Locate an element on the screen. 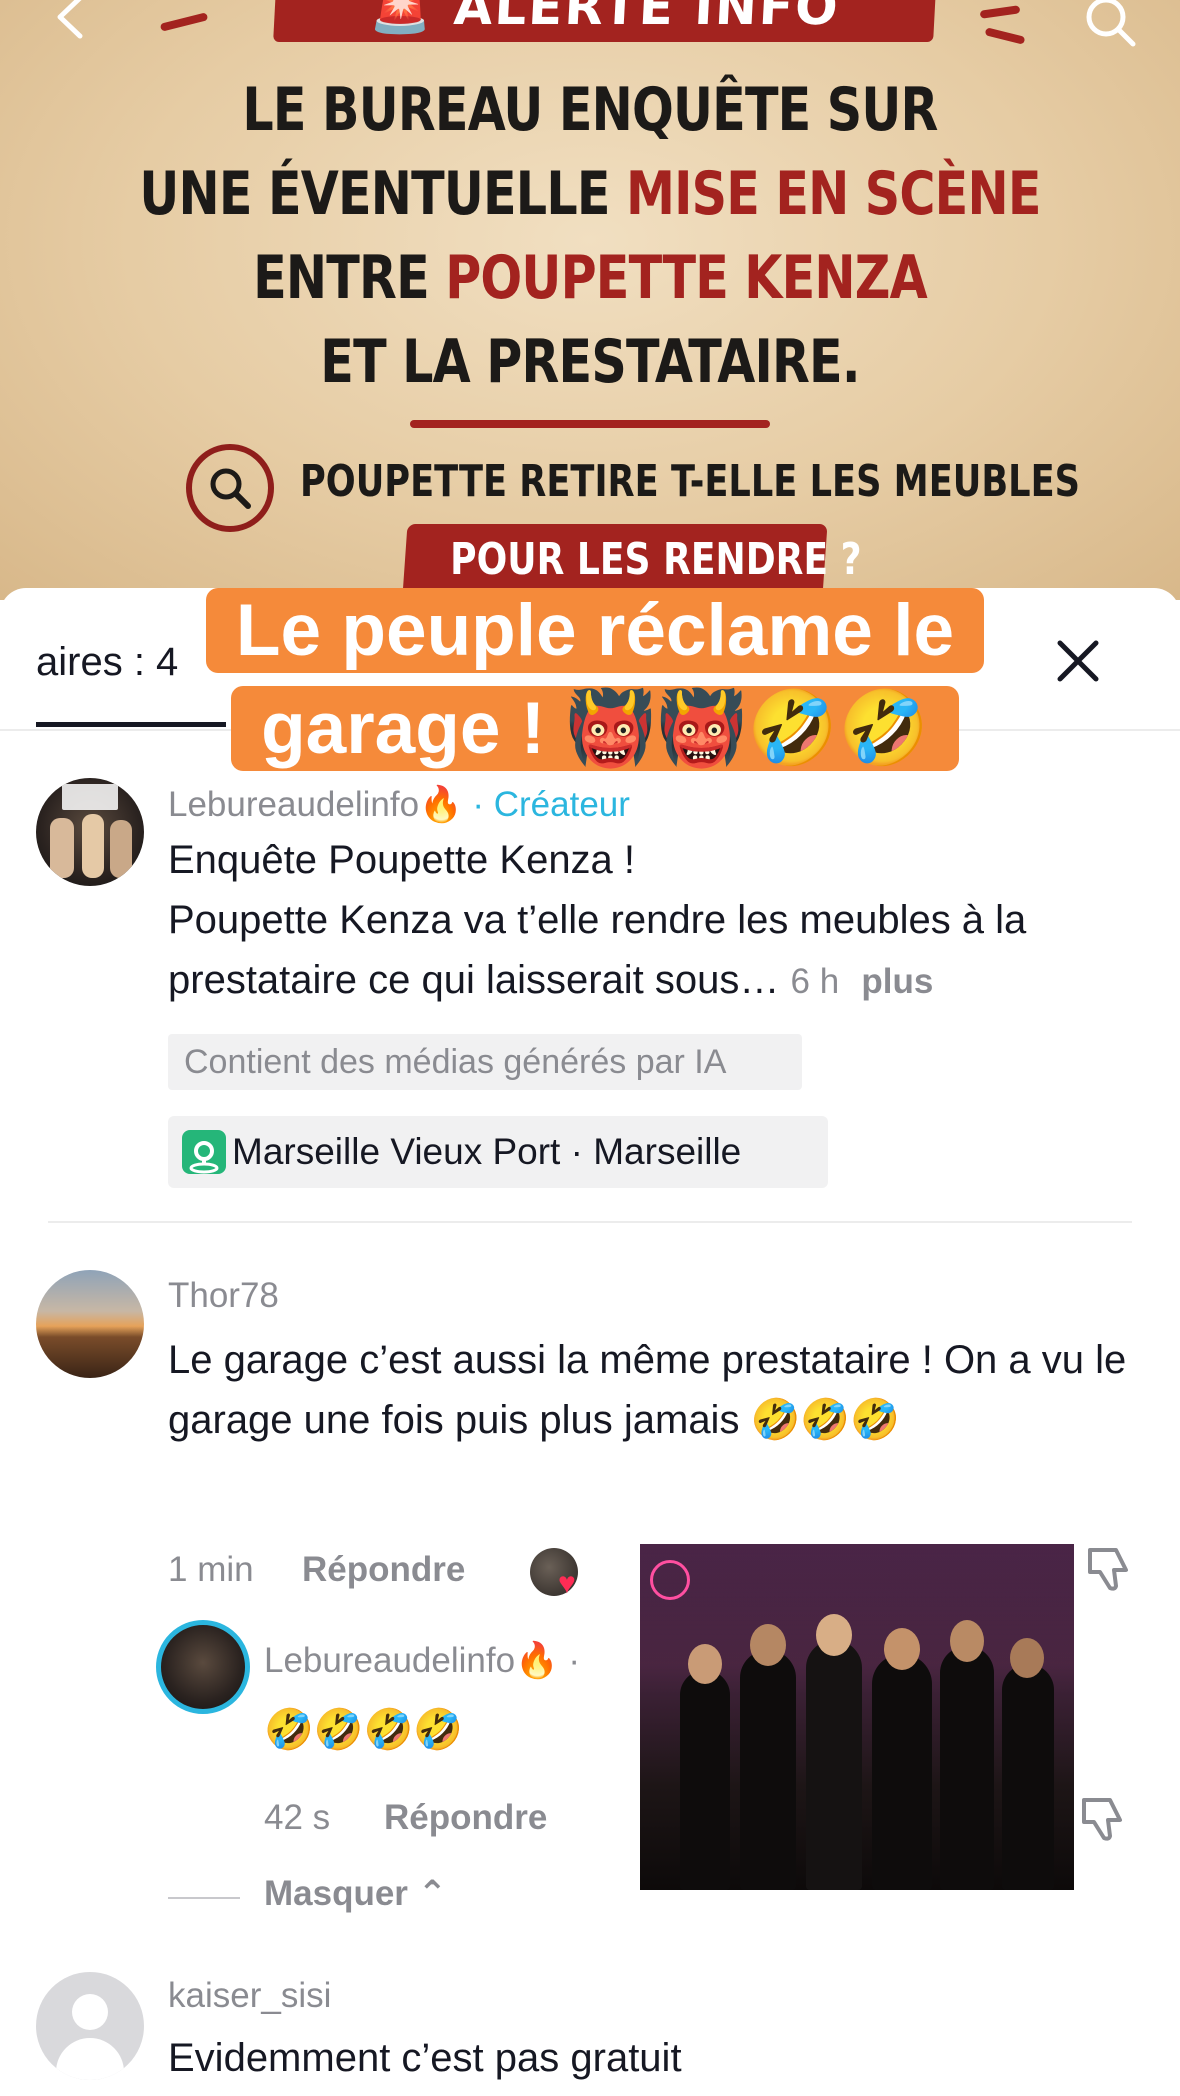 The width and height of the screenshot is (1180, 2096). video-caption-overlay: Le peuple réclame le garage ! 👹👹🤣🤣 is located at coordinates (595, 680).